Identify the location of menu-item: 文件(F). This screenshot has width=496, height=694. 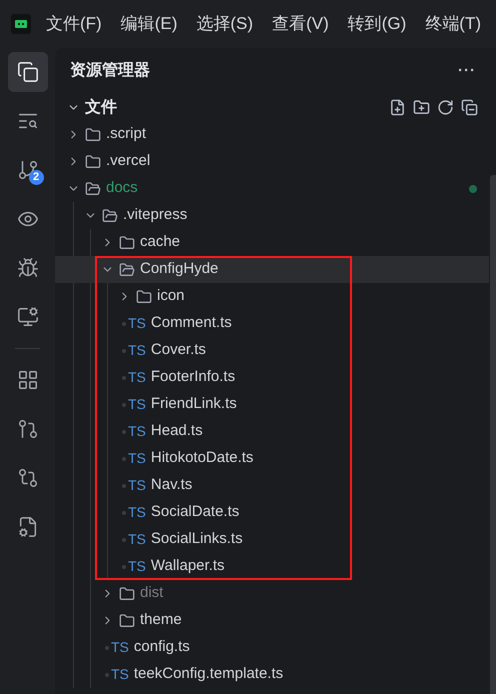
(74, 24).